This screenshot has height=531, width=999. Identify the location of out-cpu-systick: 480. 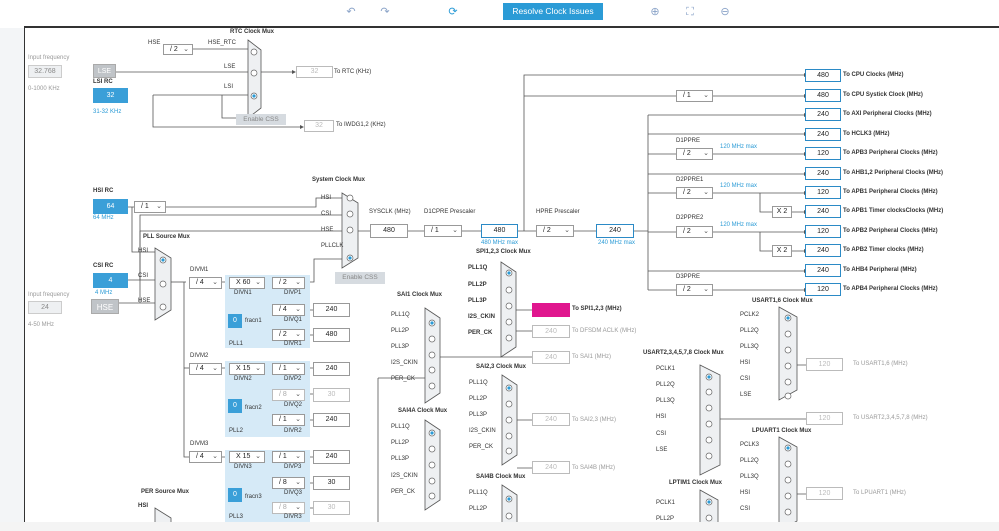
(823, 95).